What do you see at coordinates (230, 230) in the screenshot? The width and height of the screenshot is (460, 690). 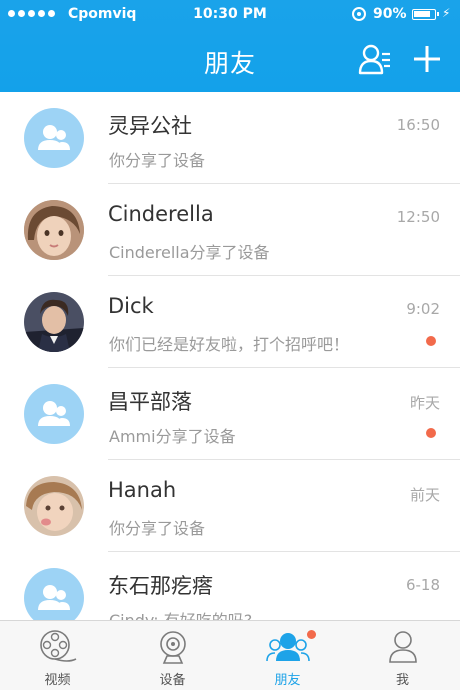 I see `conversation-row: Cinderella Cinderella分享了设备 12:50` at bounding box center [230, 230].